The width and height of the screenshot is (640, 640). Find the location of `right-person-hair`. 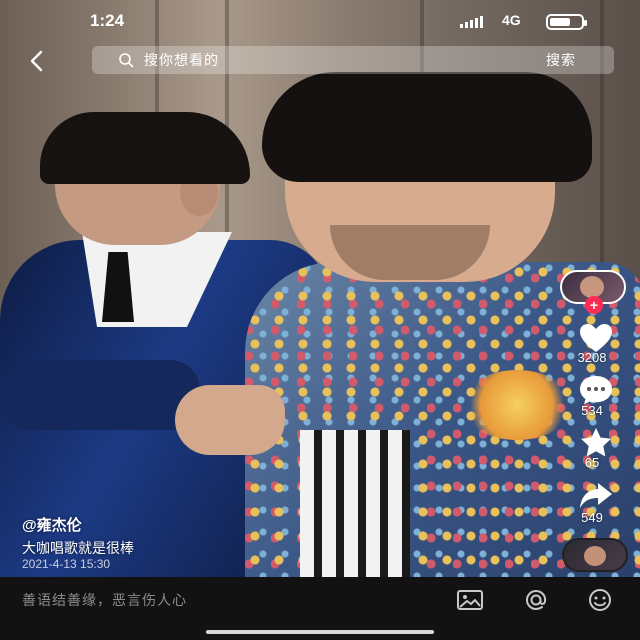

right-person-hair is located at coordinates (427, 127).